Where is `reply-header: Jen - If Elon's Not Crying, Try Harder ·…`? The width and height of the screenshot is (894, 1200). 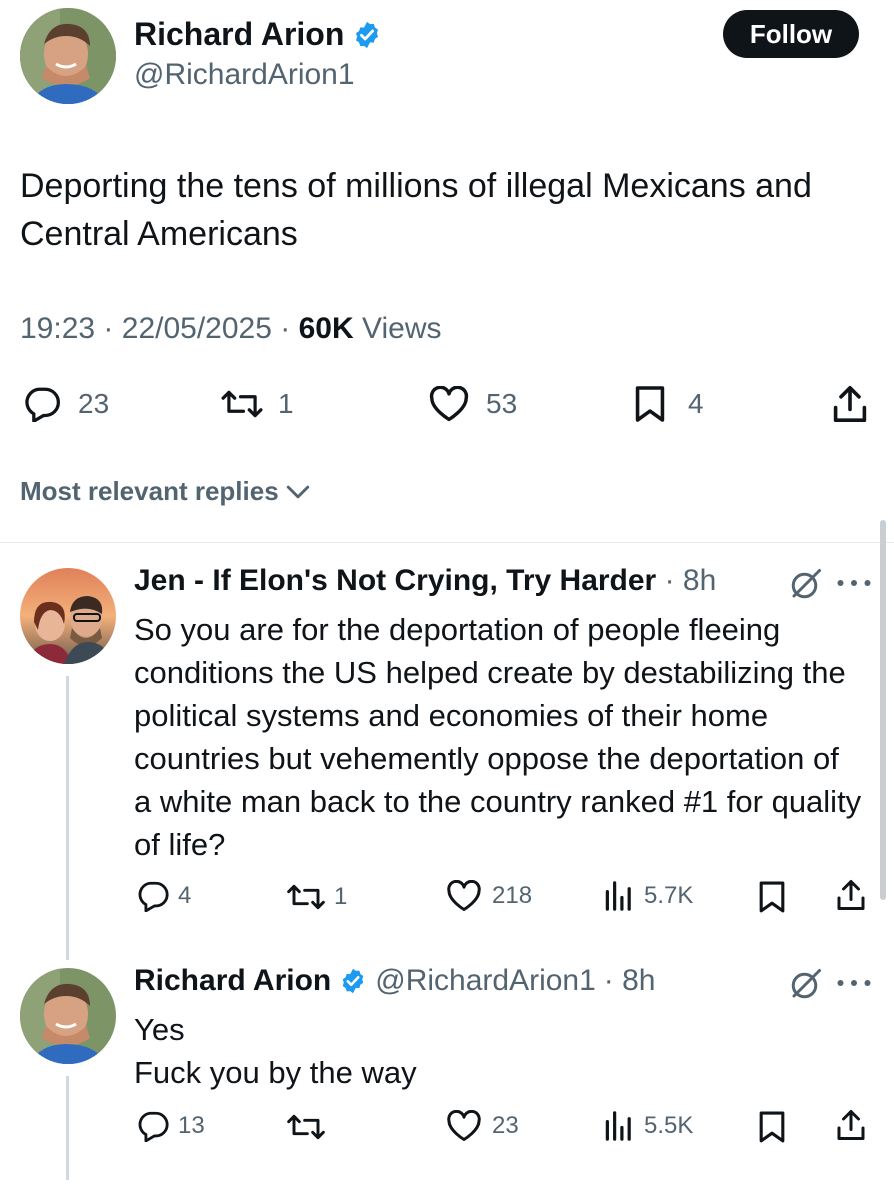 reply-header: Jen - If Elon's Not Crying, Try Harder ·… is located at coordinates (425, 581).